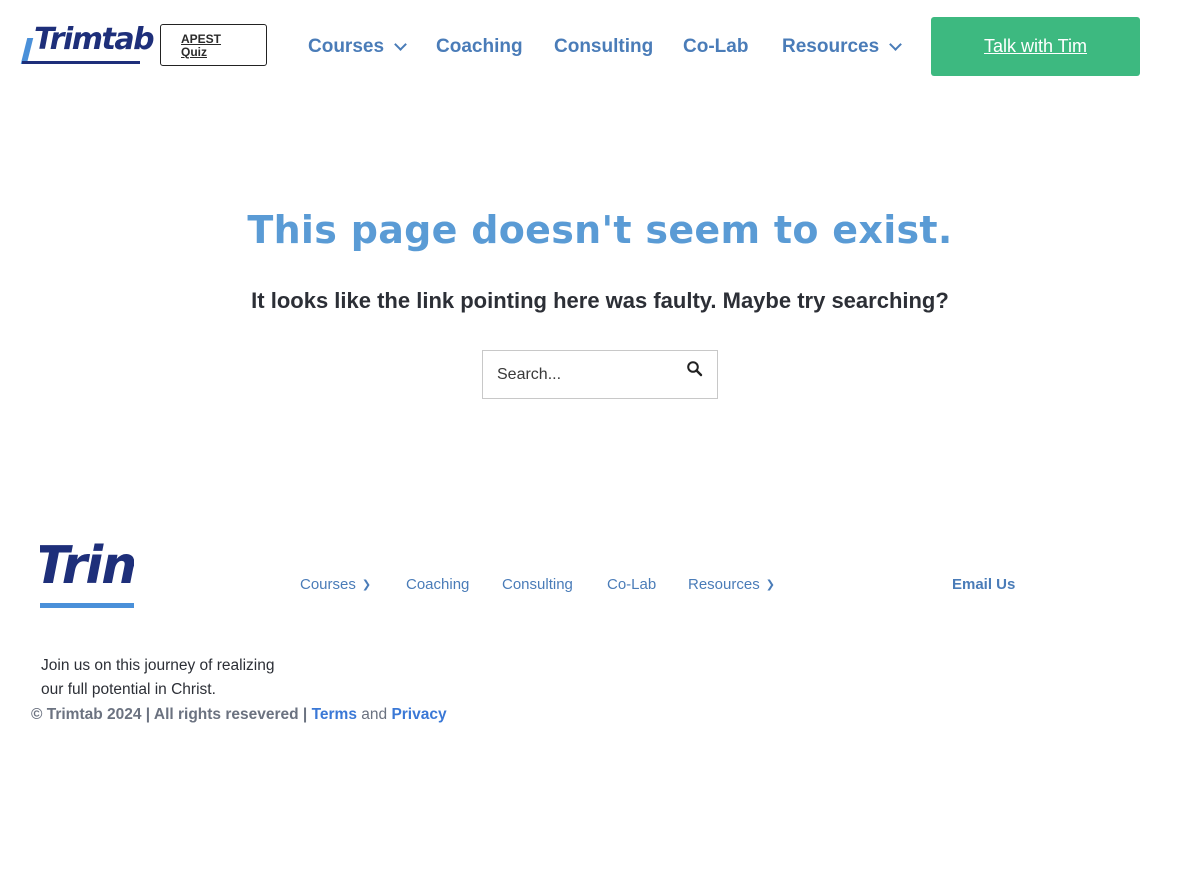  I want to click on apest-quiz-button: APEST Quiz, so click(213, 45).